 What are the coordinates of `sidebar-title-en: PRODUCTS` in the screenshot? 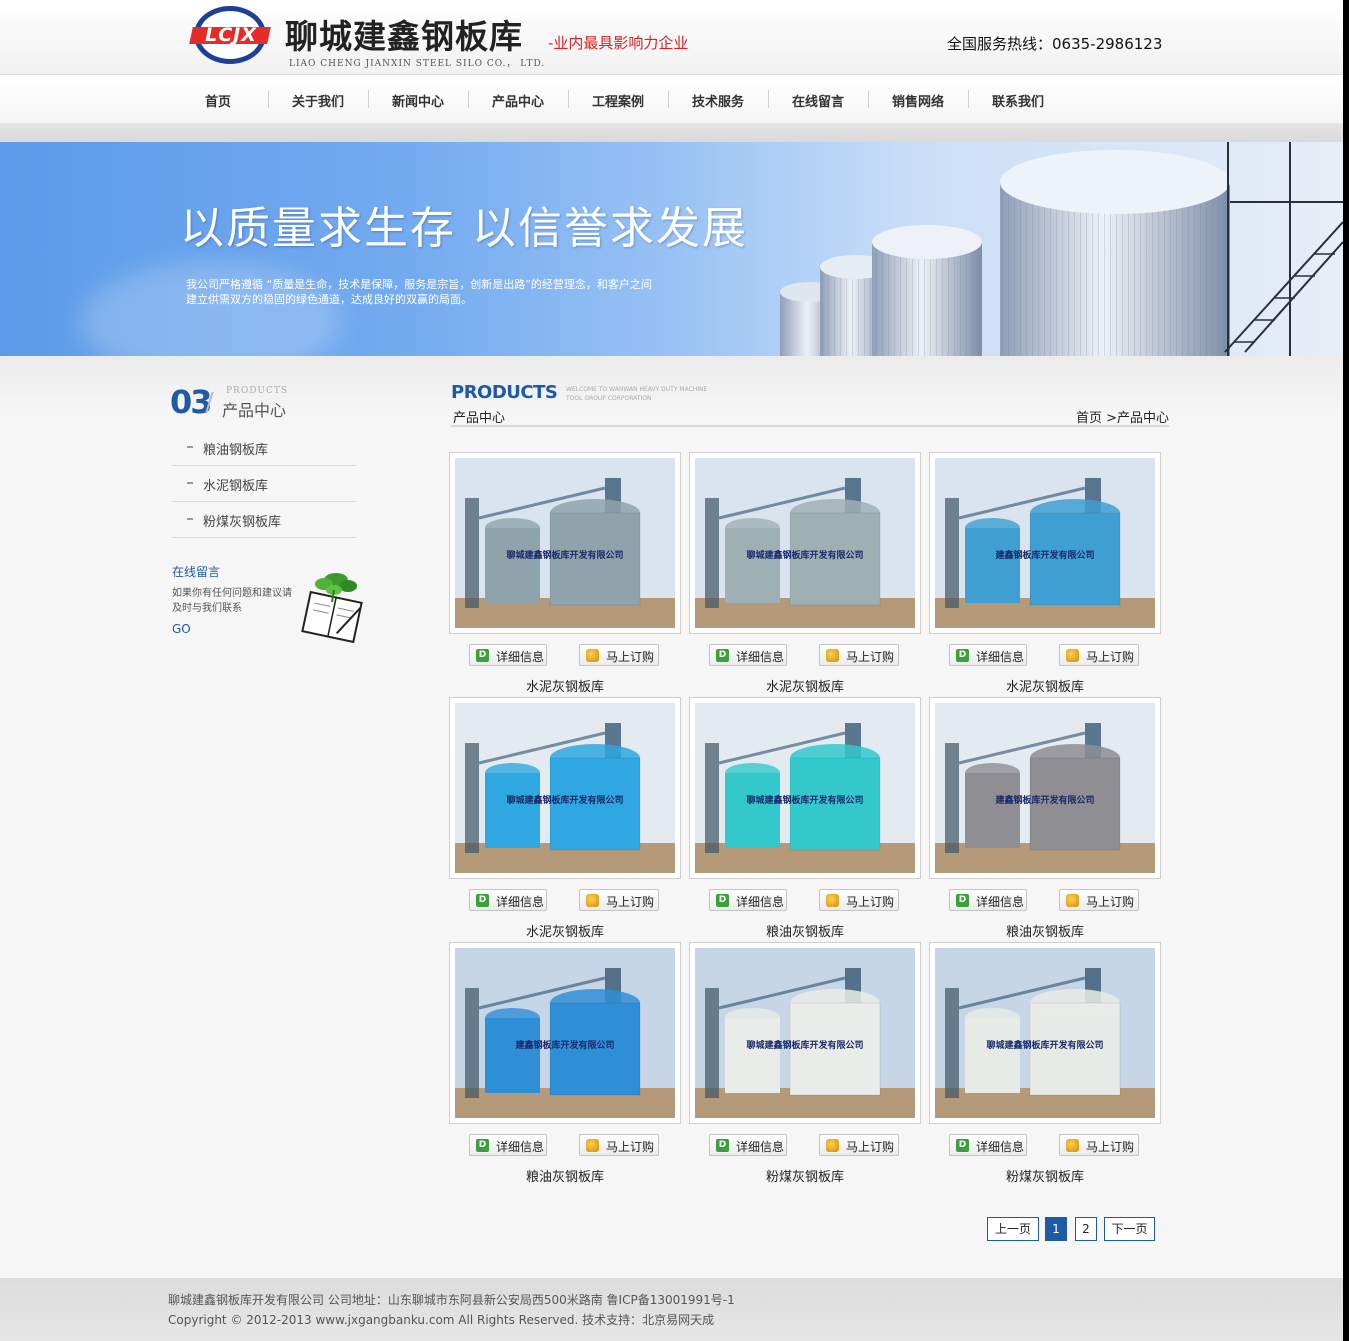 It's located at (257, 391).